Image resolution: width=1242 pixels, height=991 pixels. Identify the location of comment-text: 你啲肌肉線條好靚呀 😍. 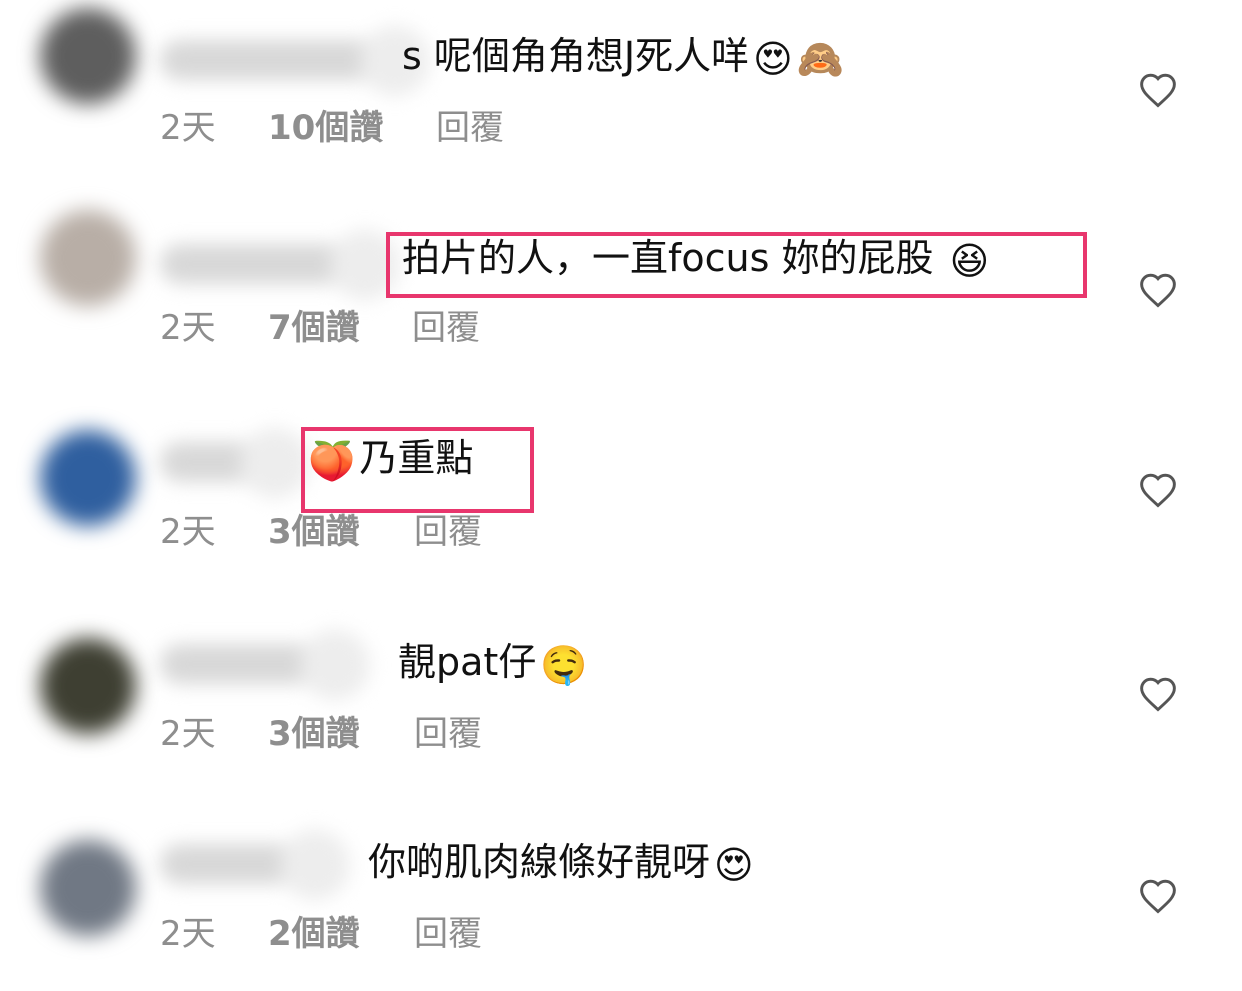
(561, 863).